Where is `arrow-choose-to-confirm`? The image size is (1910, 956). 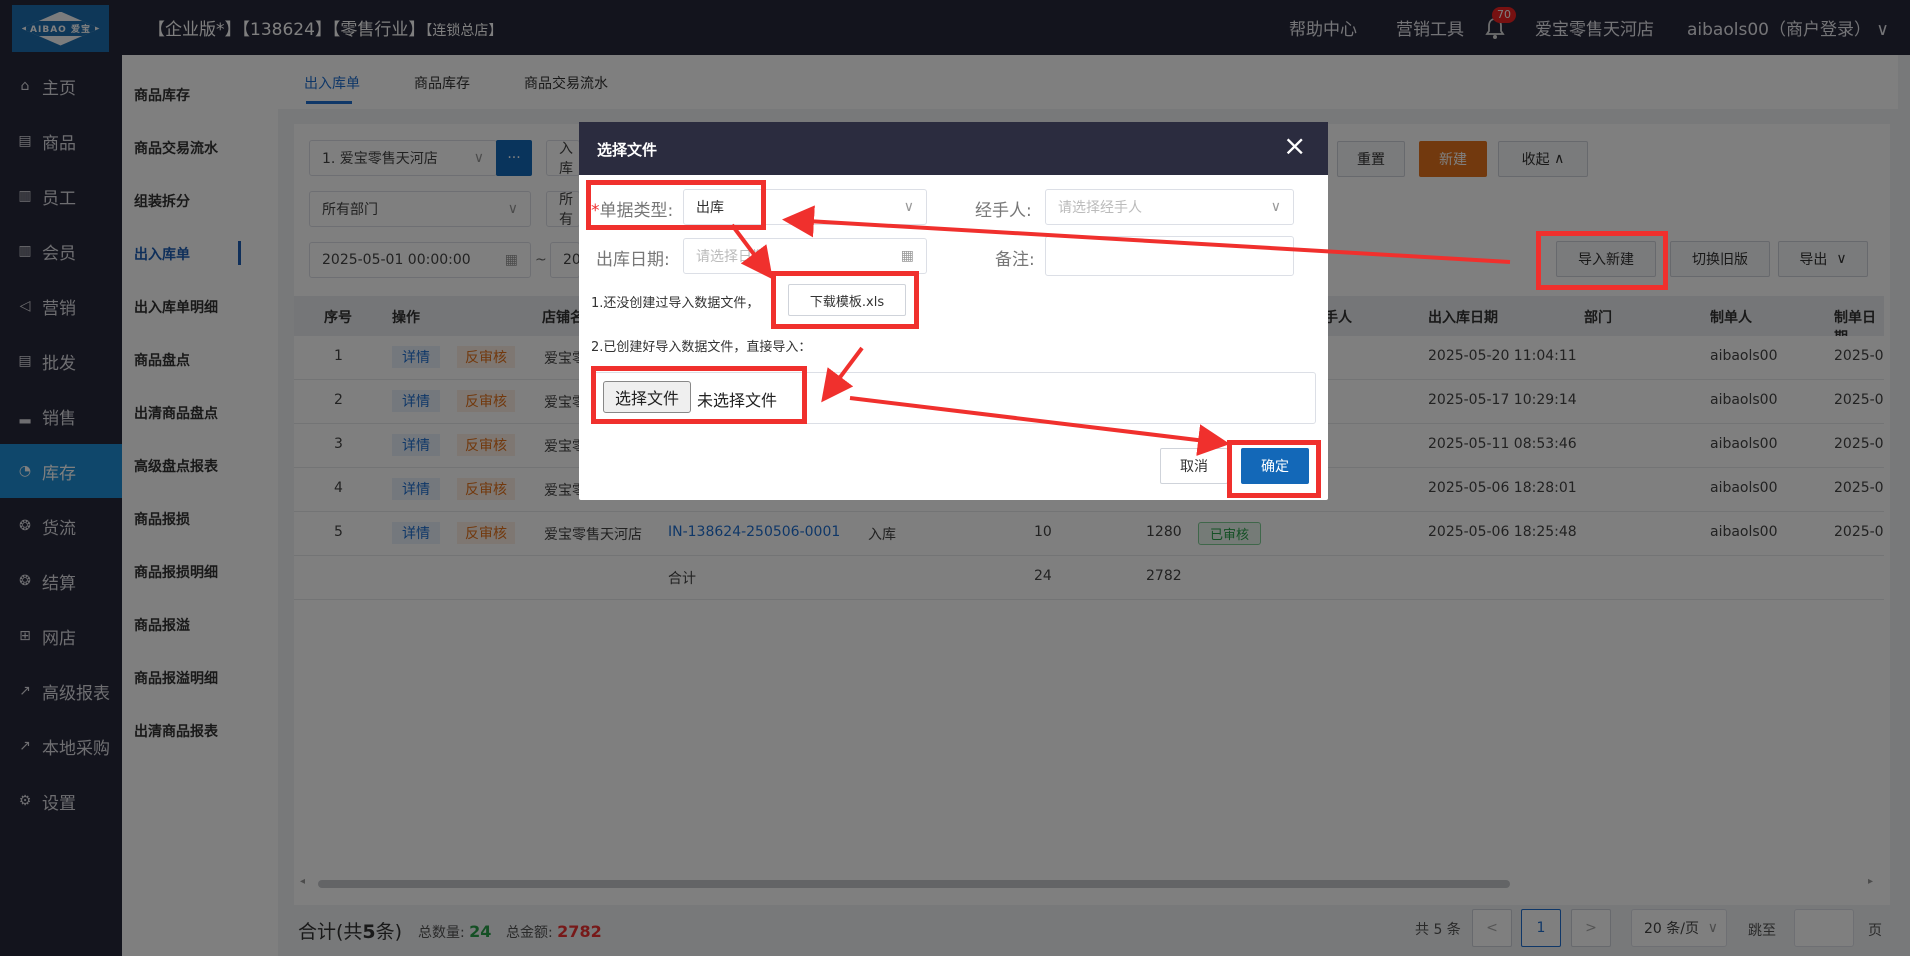 arrow-choose-to-confirm is located at coordinates (1039, 426).